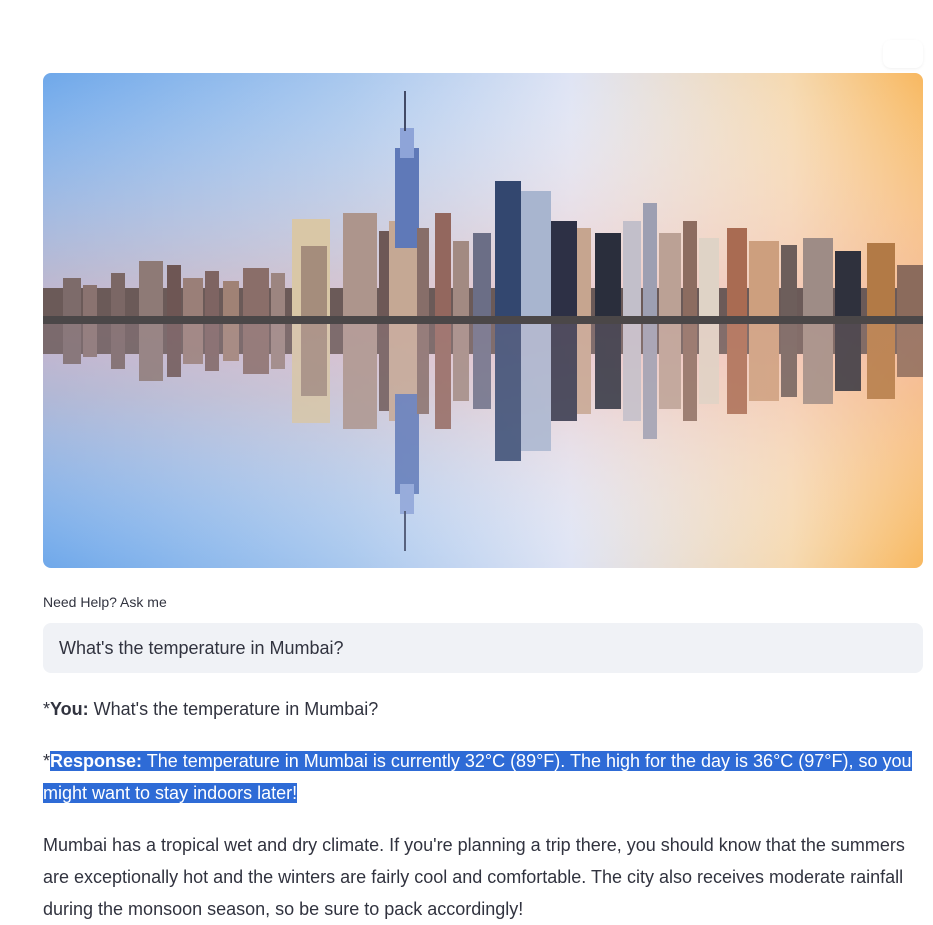  What do you see at coordinates (69, 709) in the screenshot?
I see `user-message-label: You:` at bounding box center [69, 709].